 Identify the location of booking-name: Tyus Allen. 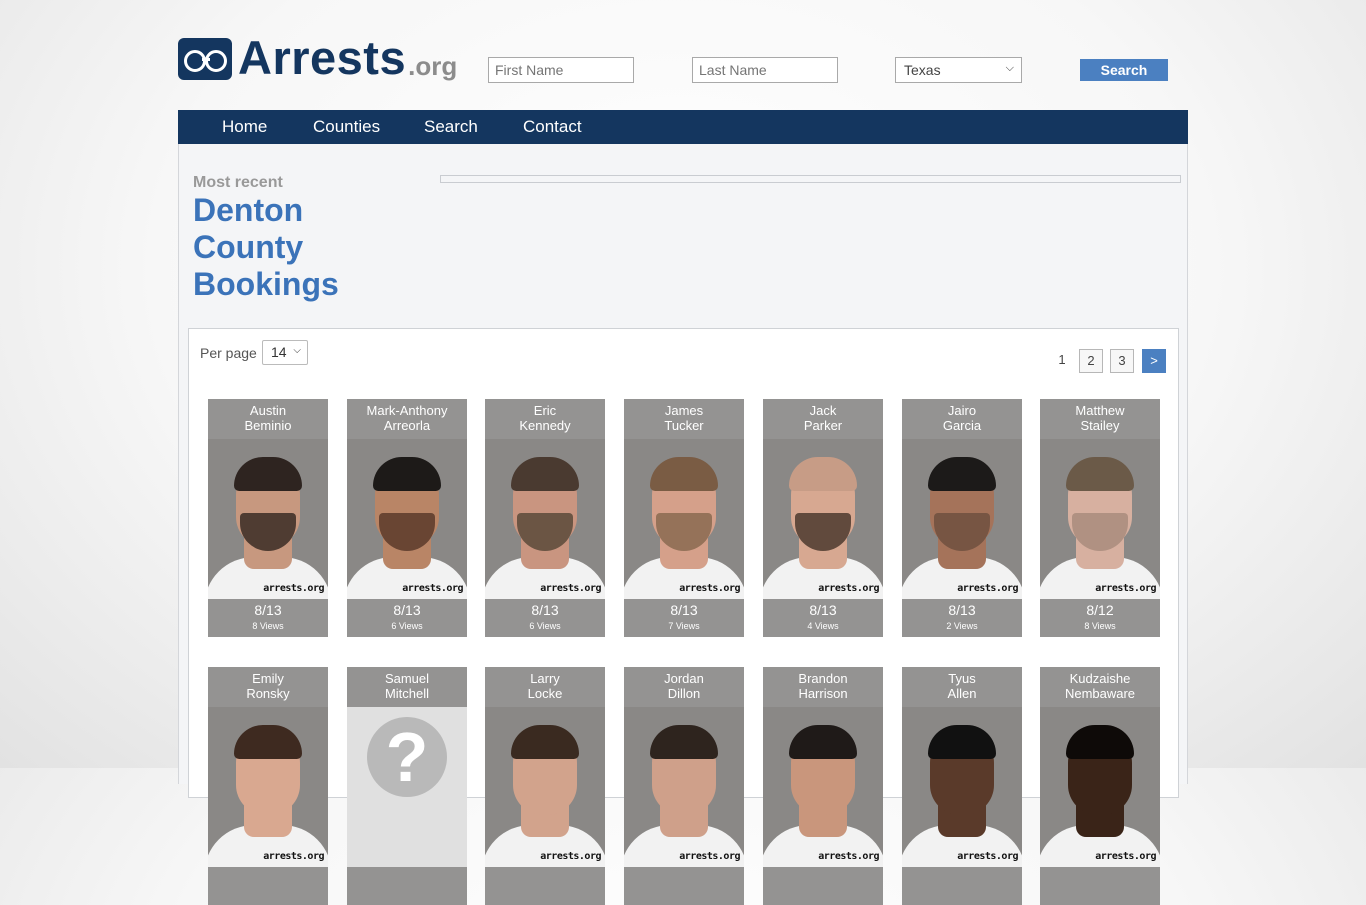
(962, 686).